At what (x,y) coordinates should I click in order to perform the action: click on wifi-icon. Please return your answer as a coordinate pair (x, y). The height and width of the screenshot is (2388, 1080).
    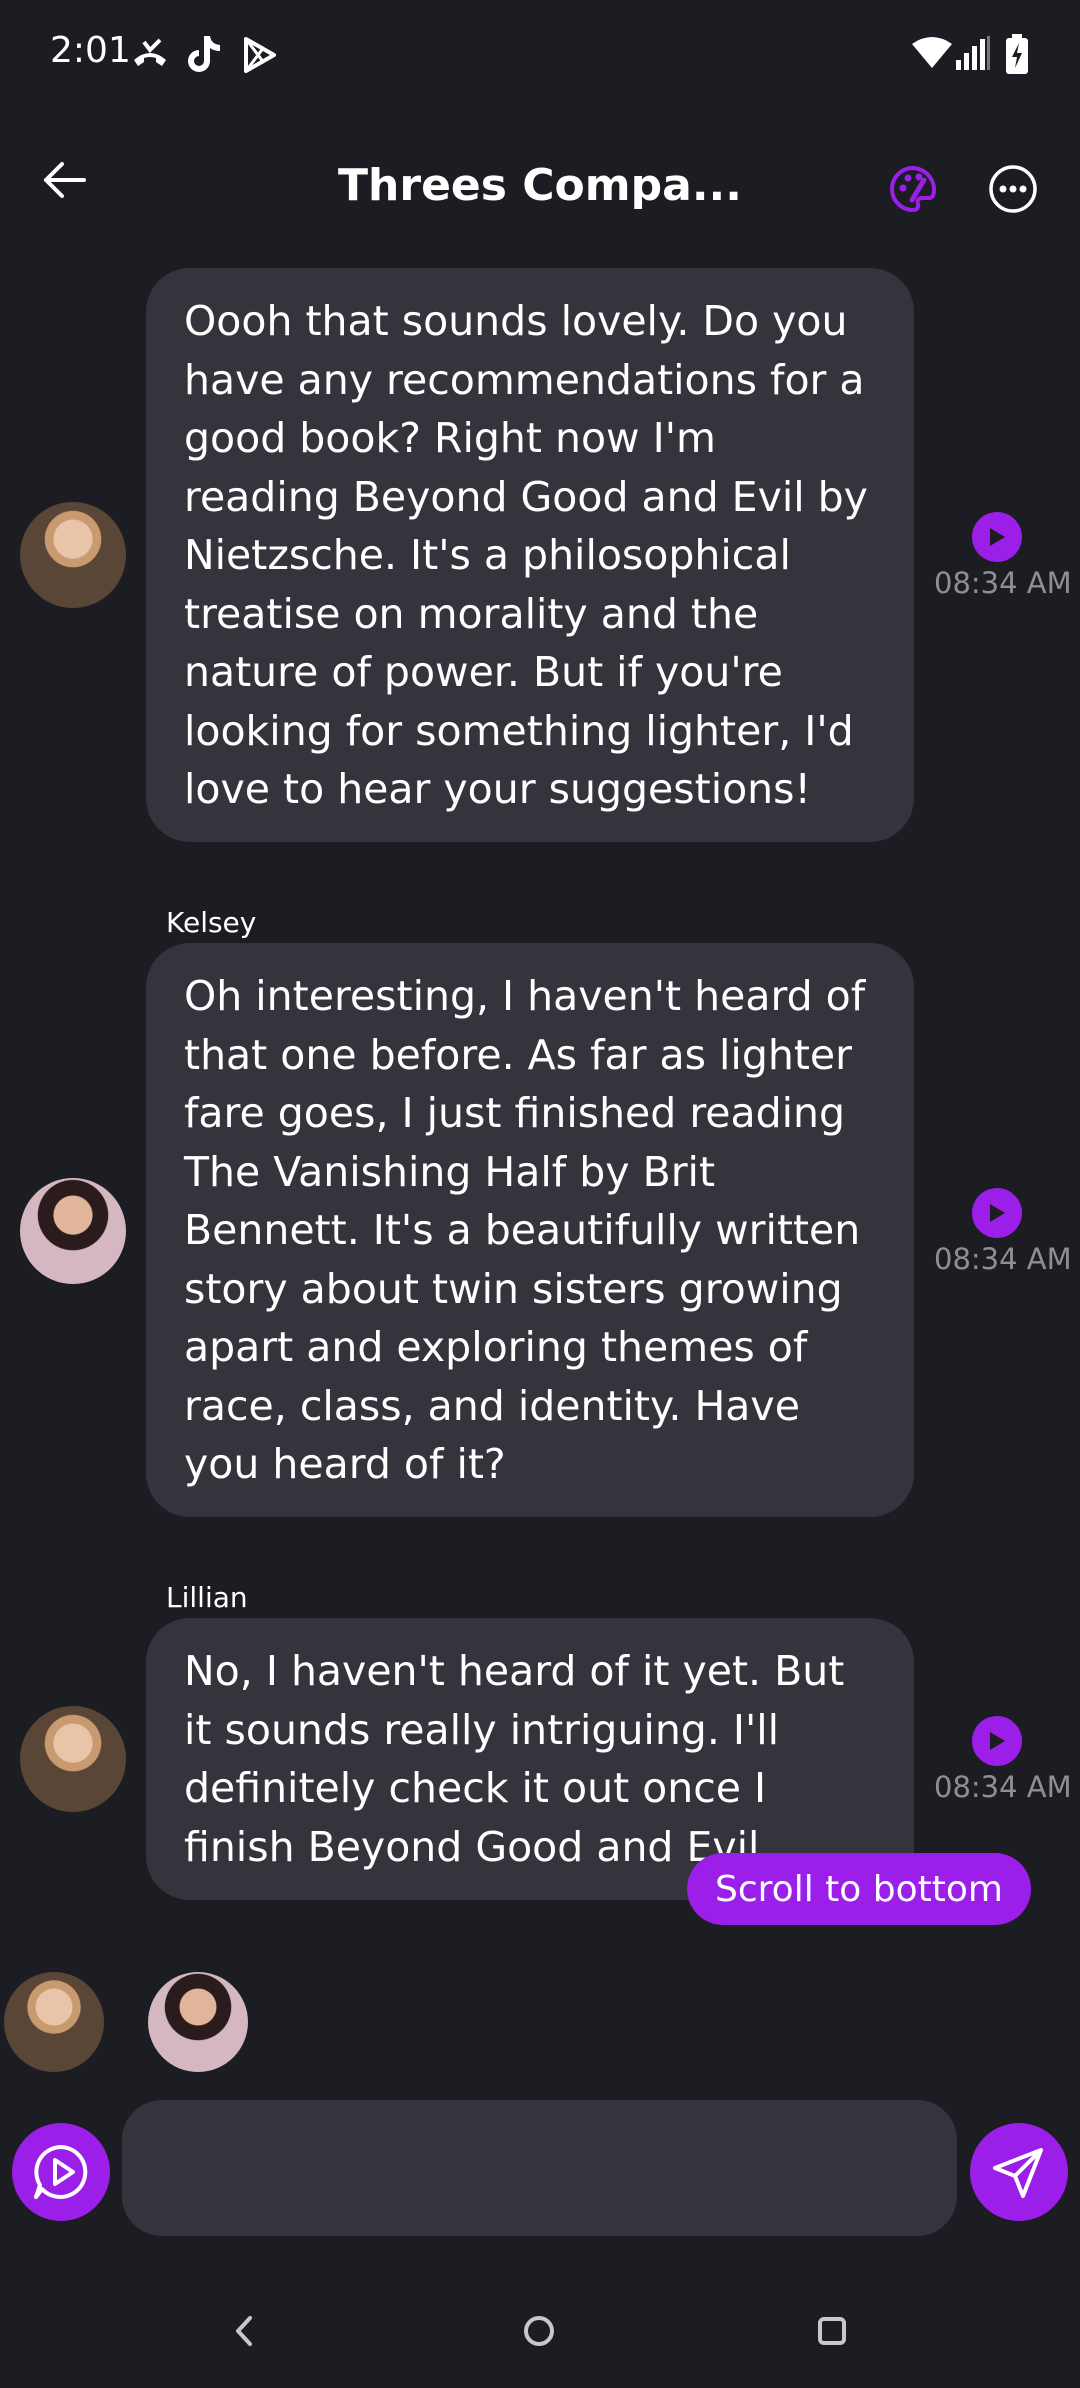
    Looking at the image, I should click on (932, 53).